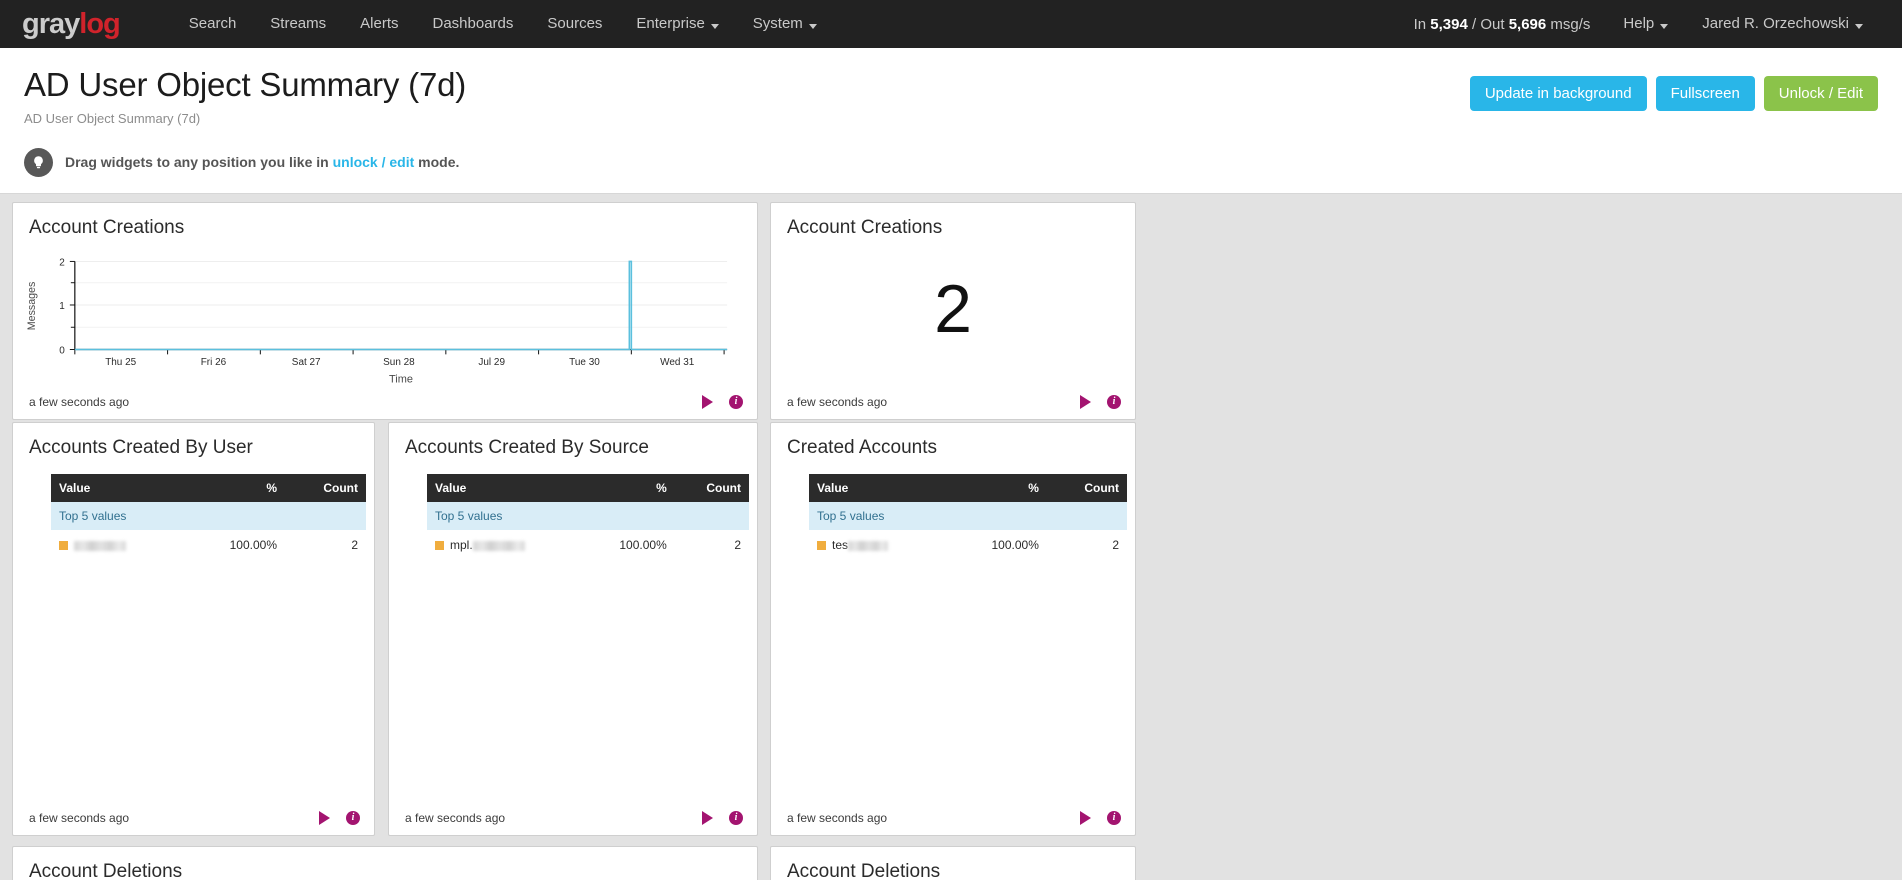 The width and height of the screenshot is (1902, 880). What do you see at coordinates (461, 544) in the screenshot?
I see `value-text: mpl.` at bounding box center [461, 544].